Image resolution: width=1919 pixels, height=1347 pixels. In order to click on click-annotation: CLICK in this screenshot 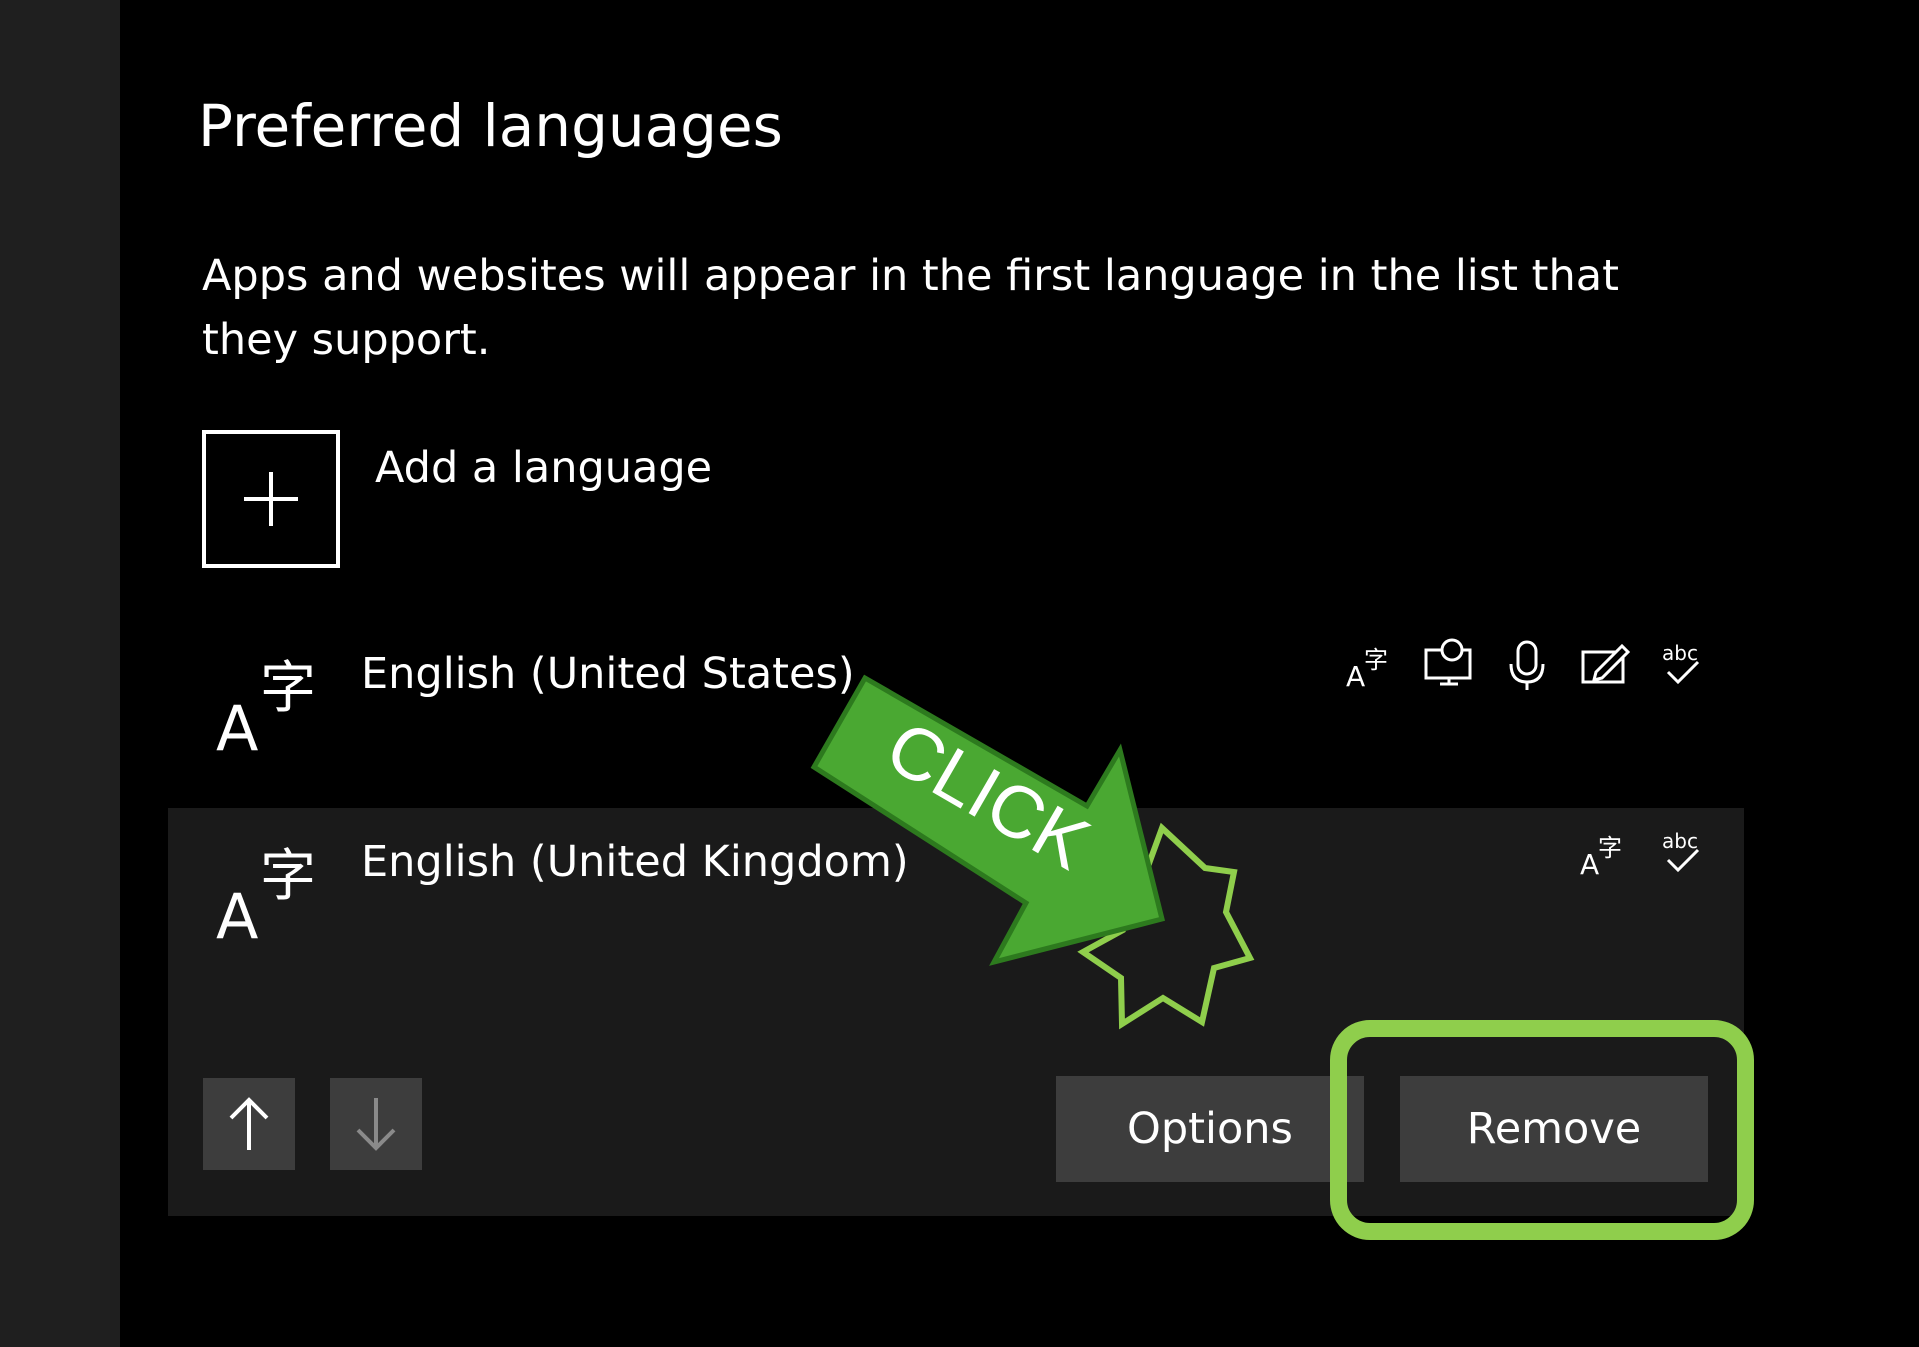, I will do `click(1032, 852)`.